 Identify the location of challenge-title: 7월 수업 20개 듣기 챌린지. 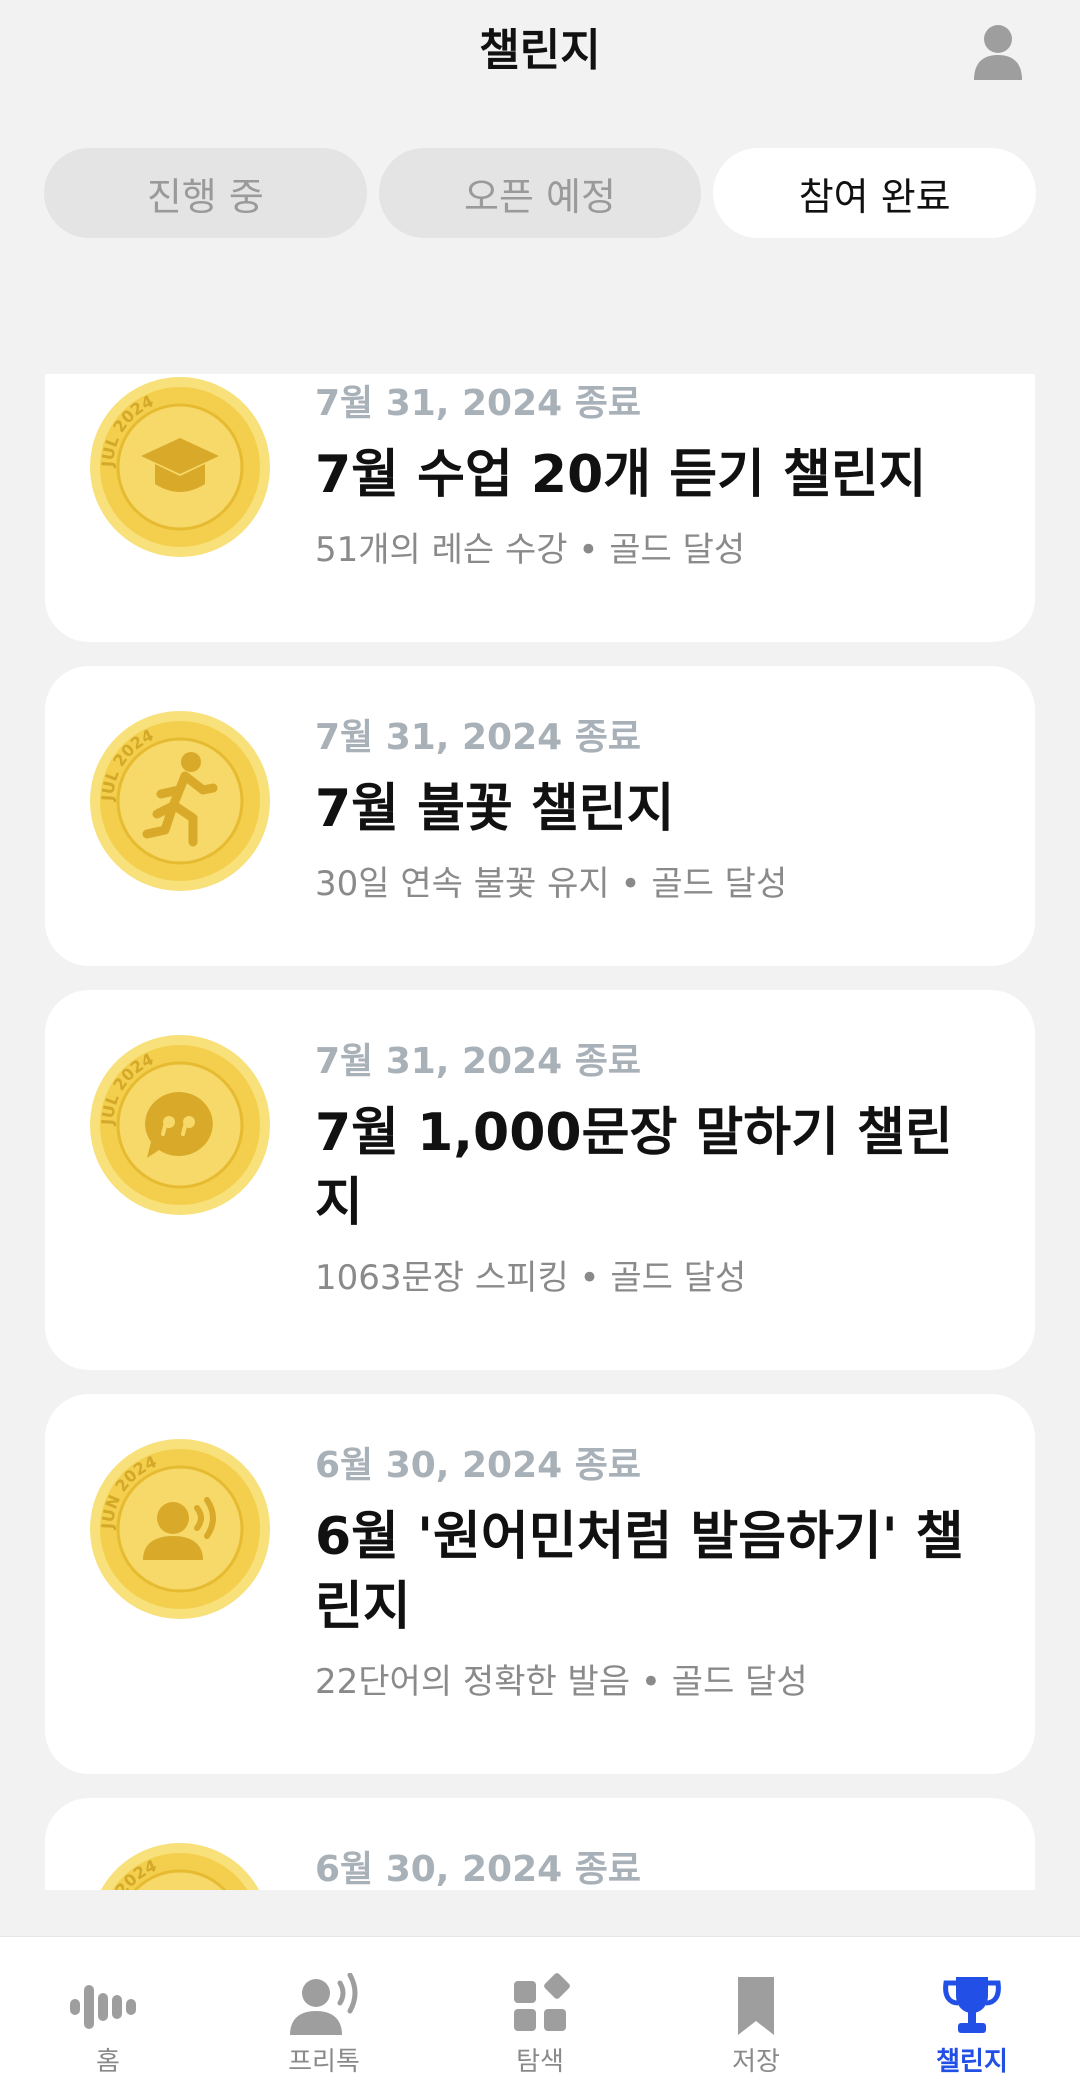
(621, 475).